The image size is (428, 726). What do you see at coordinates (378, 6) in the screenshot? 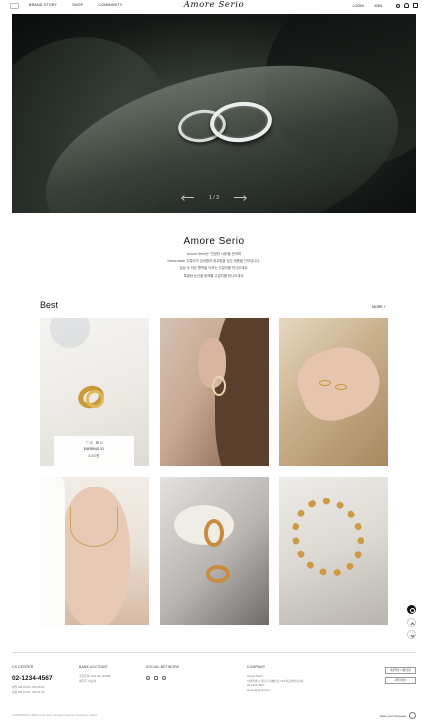
I see `join-link: JOIN` at bounding box center [378, 6].